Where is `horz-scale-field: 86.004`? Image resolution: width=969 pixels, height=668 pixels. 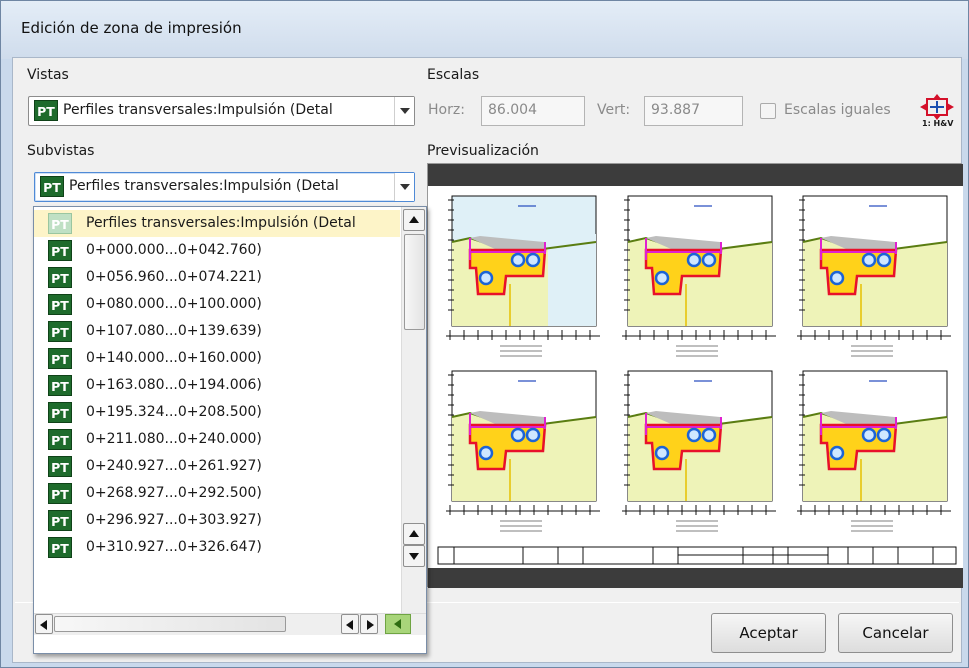 horz-scale-field: 86.004 is located at coordinates (533, 111).